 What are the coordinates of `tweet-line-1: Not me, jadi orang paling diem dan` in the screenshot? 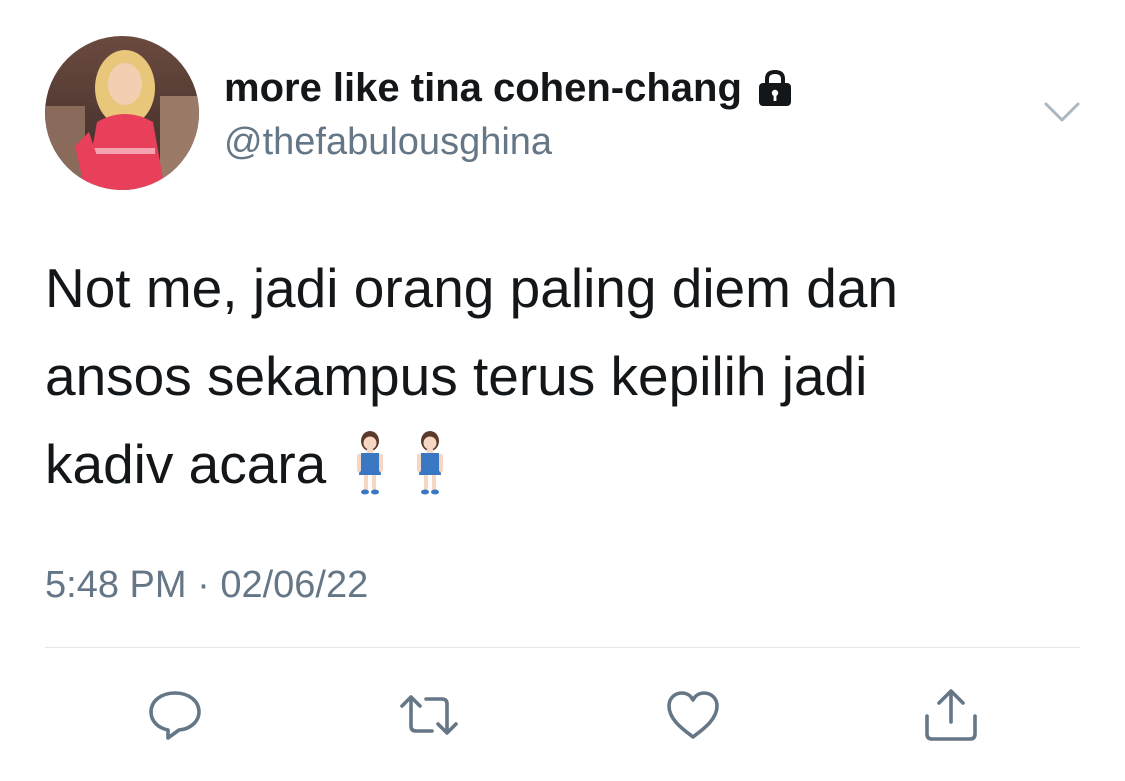 It's located at (472, 288).